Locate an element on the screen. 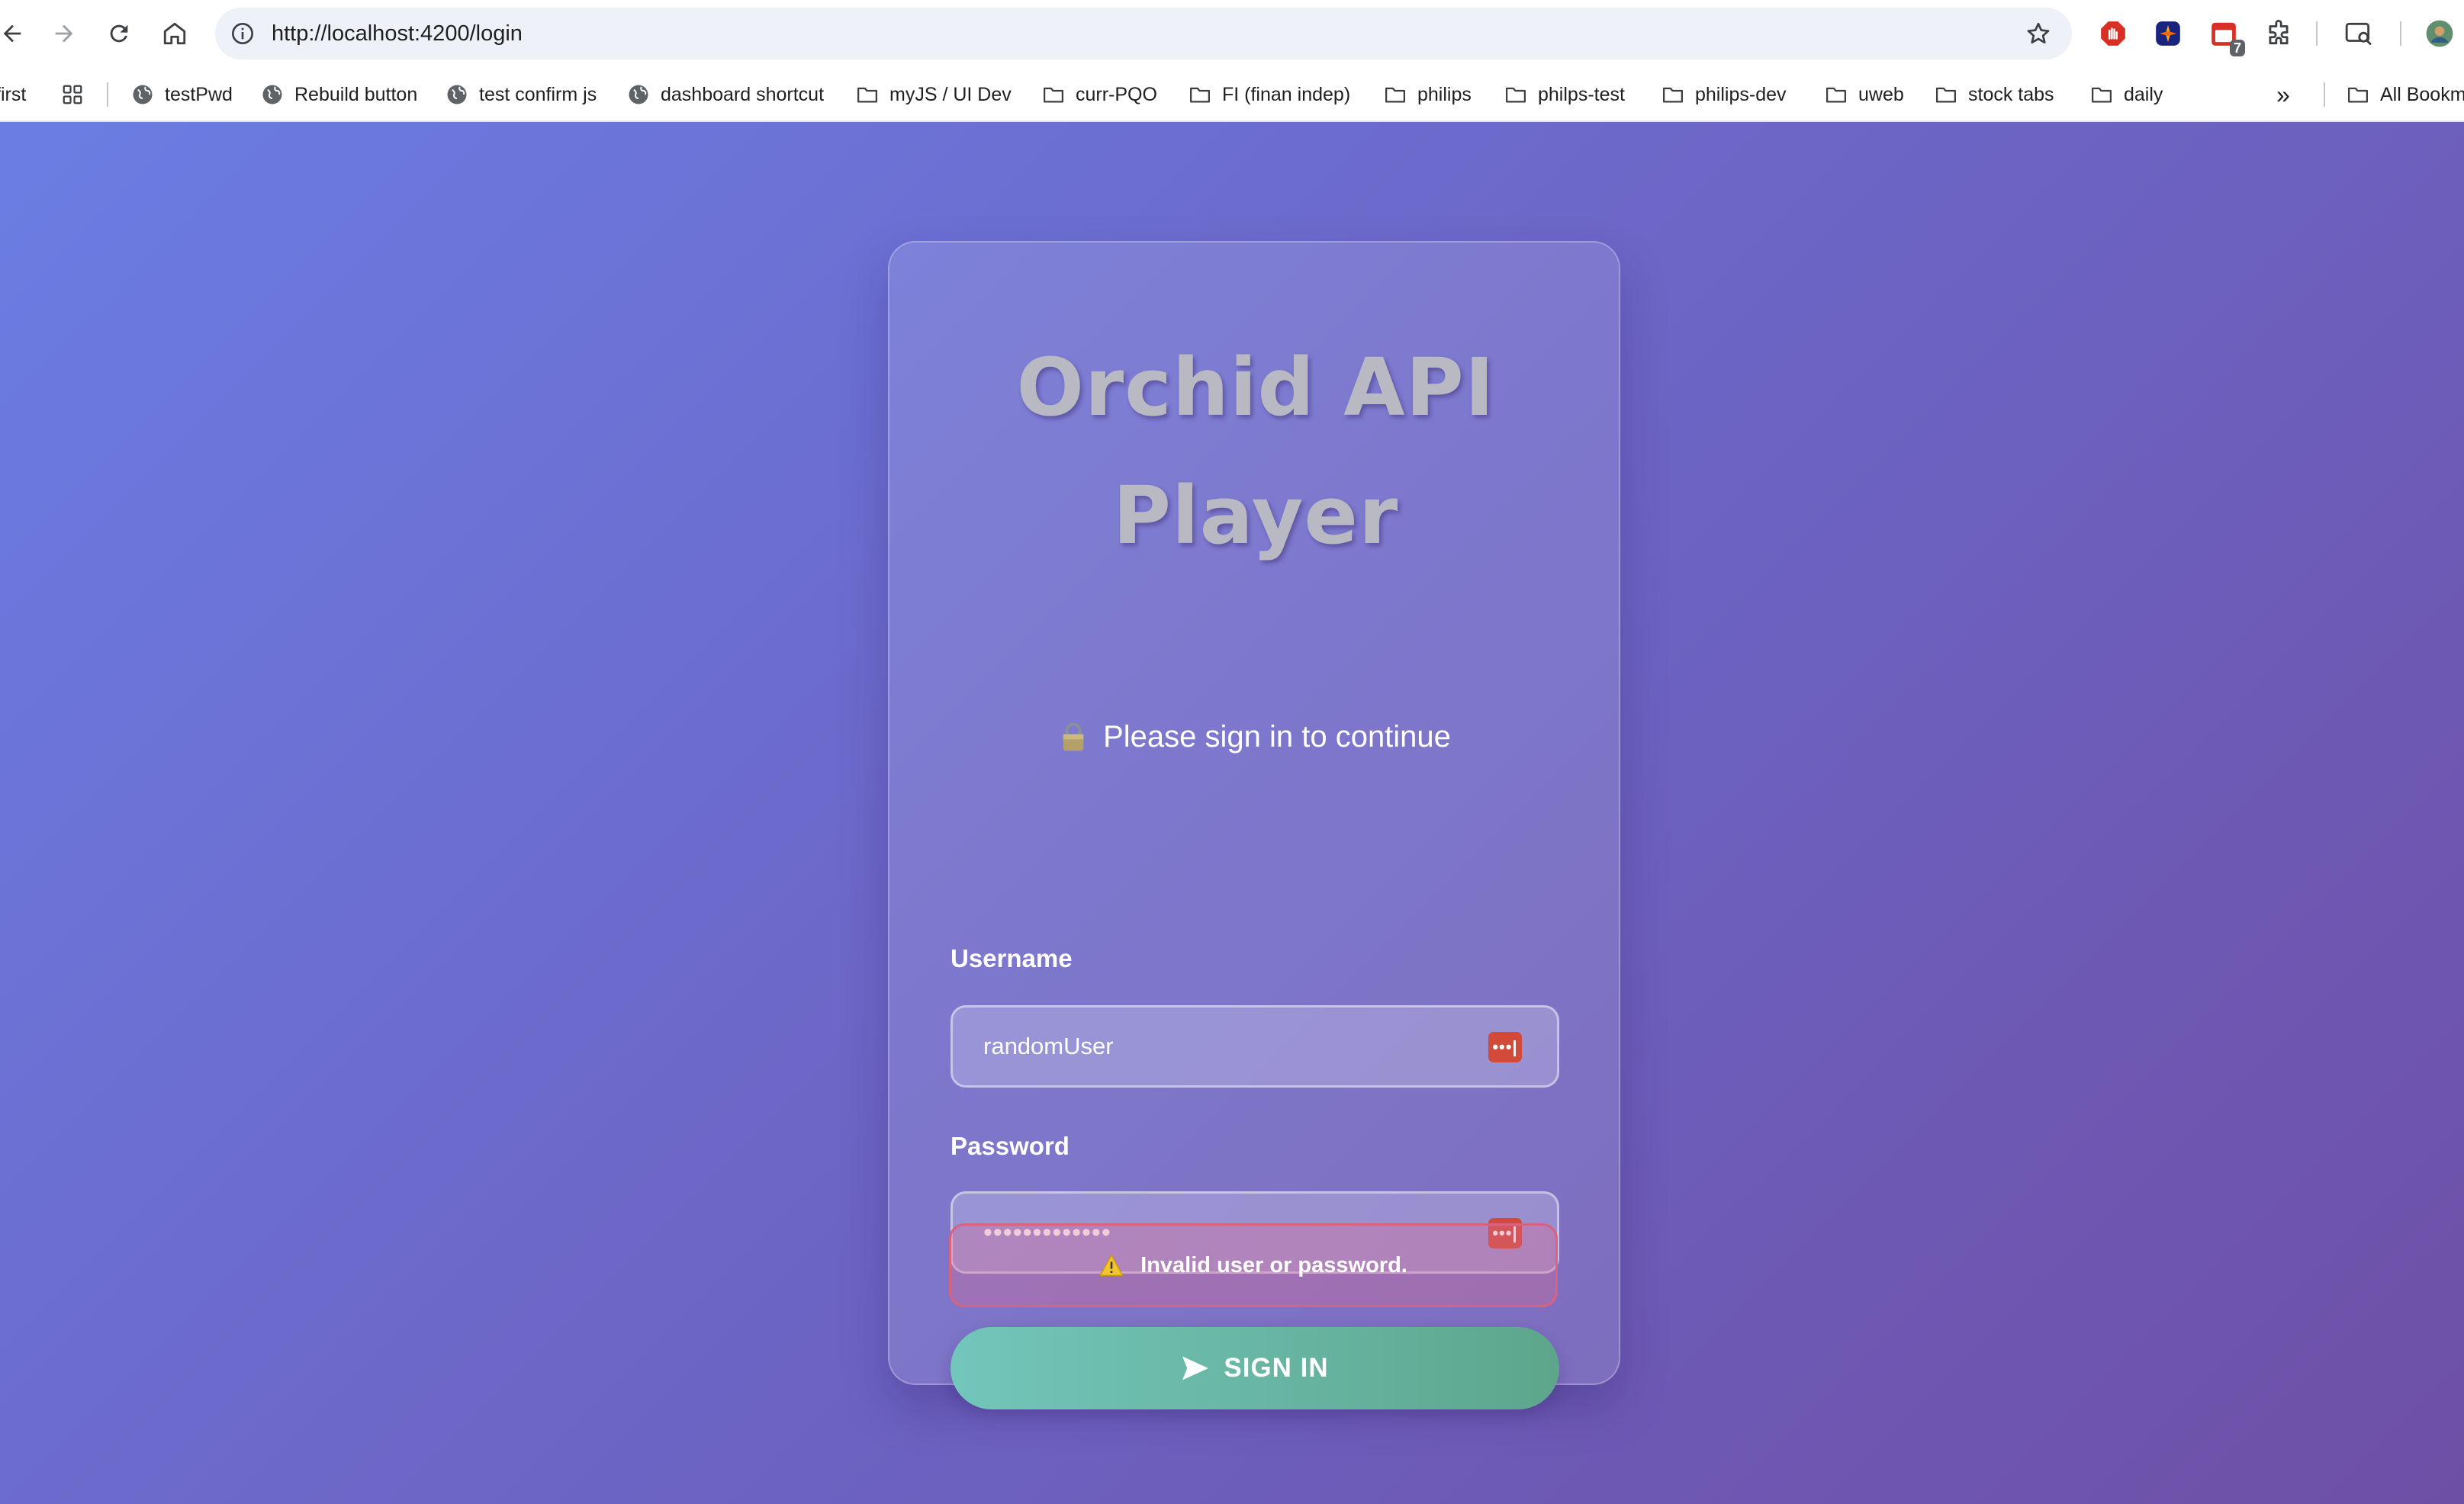  password-label: Password is located at coordinates (1010, 1146).